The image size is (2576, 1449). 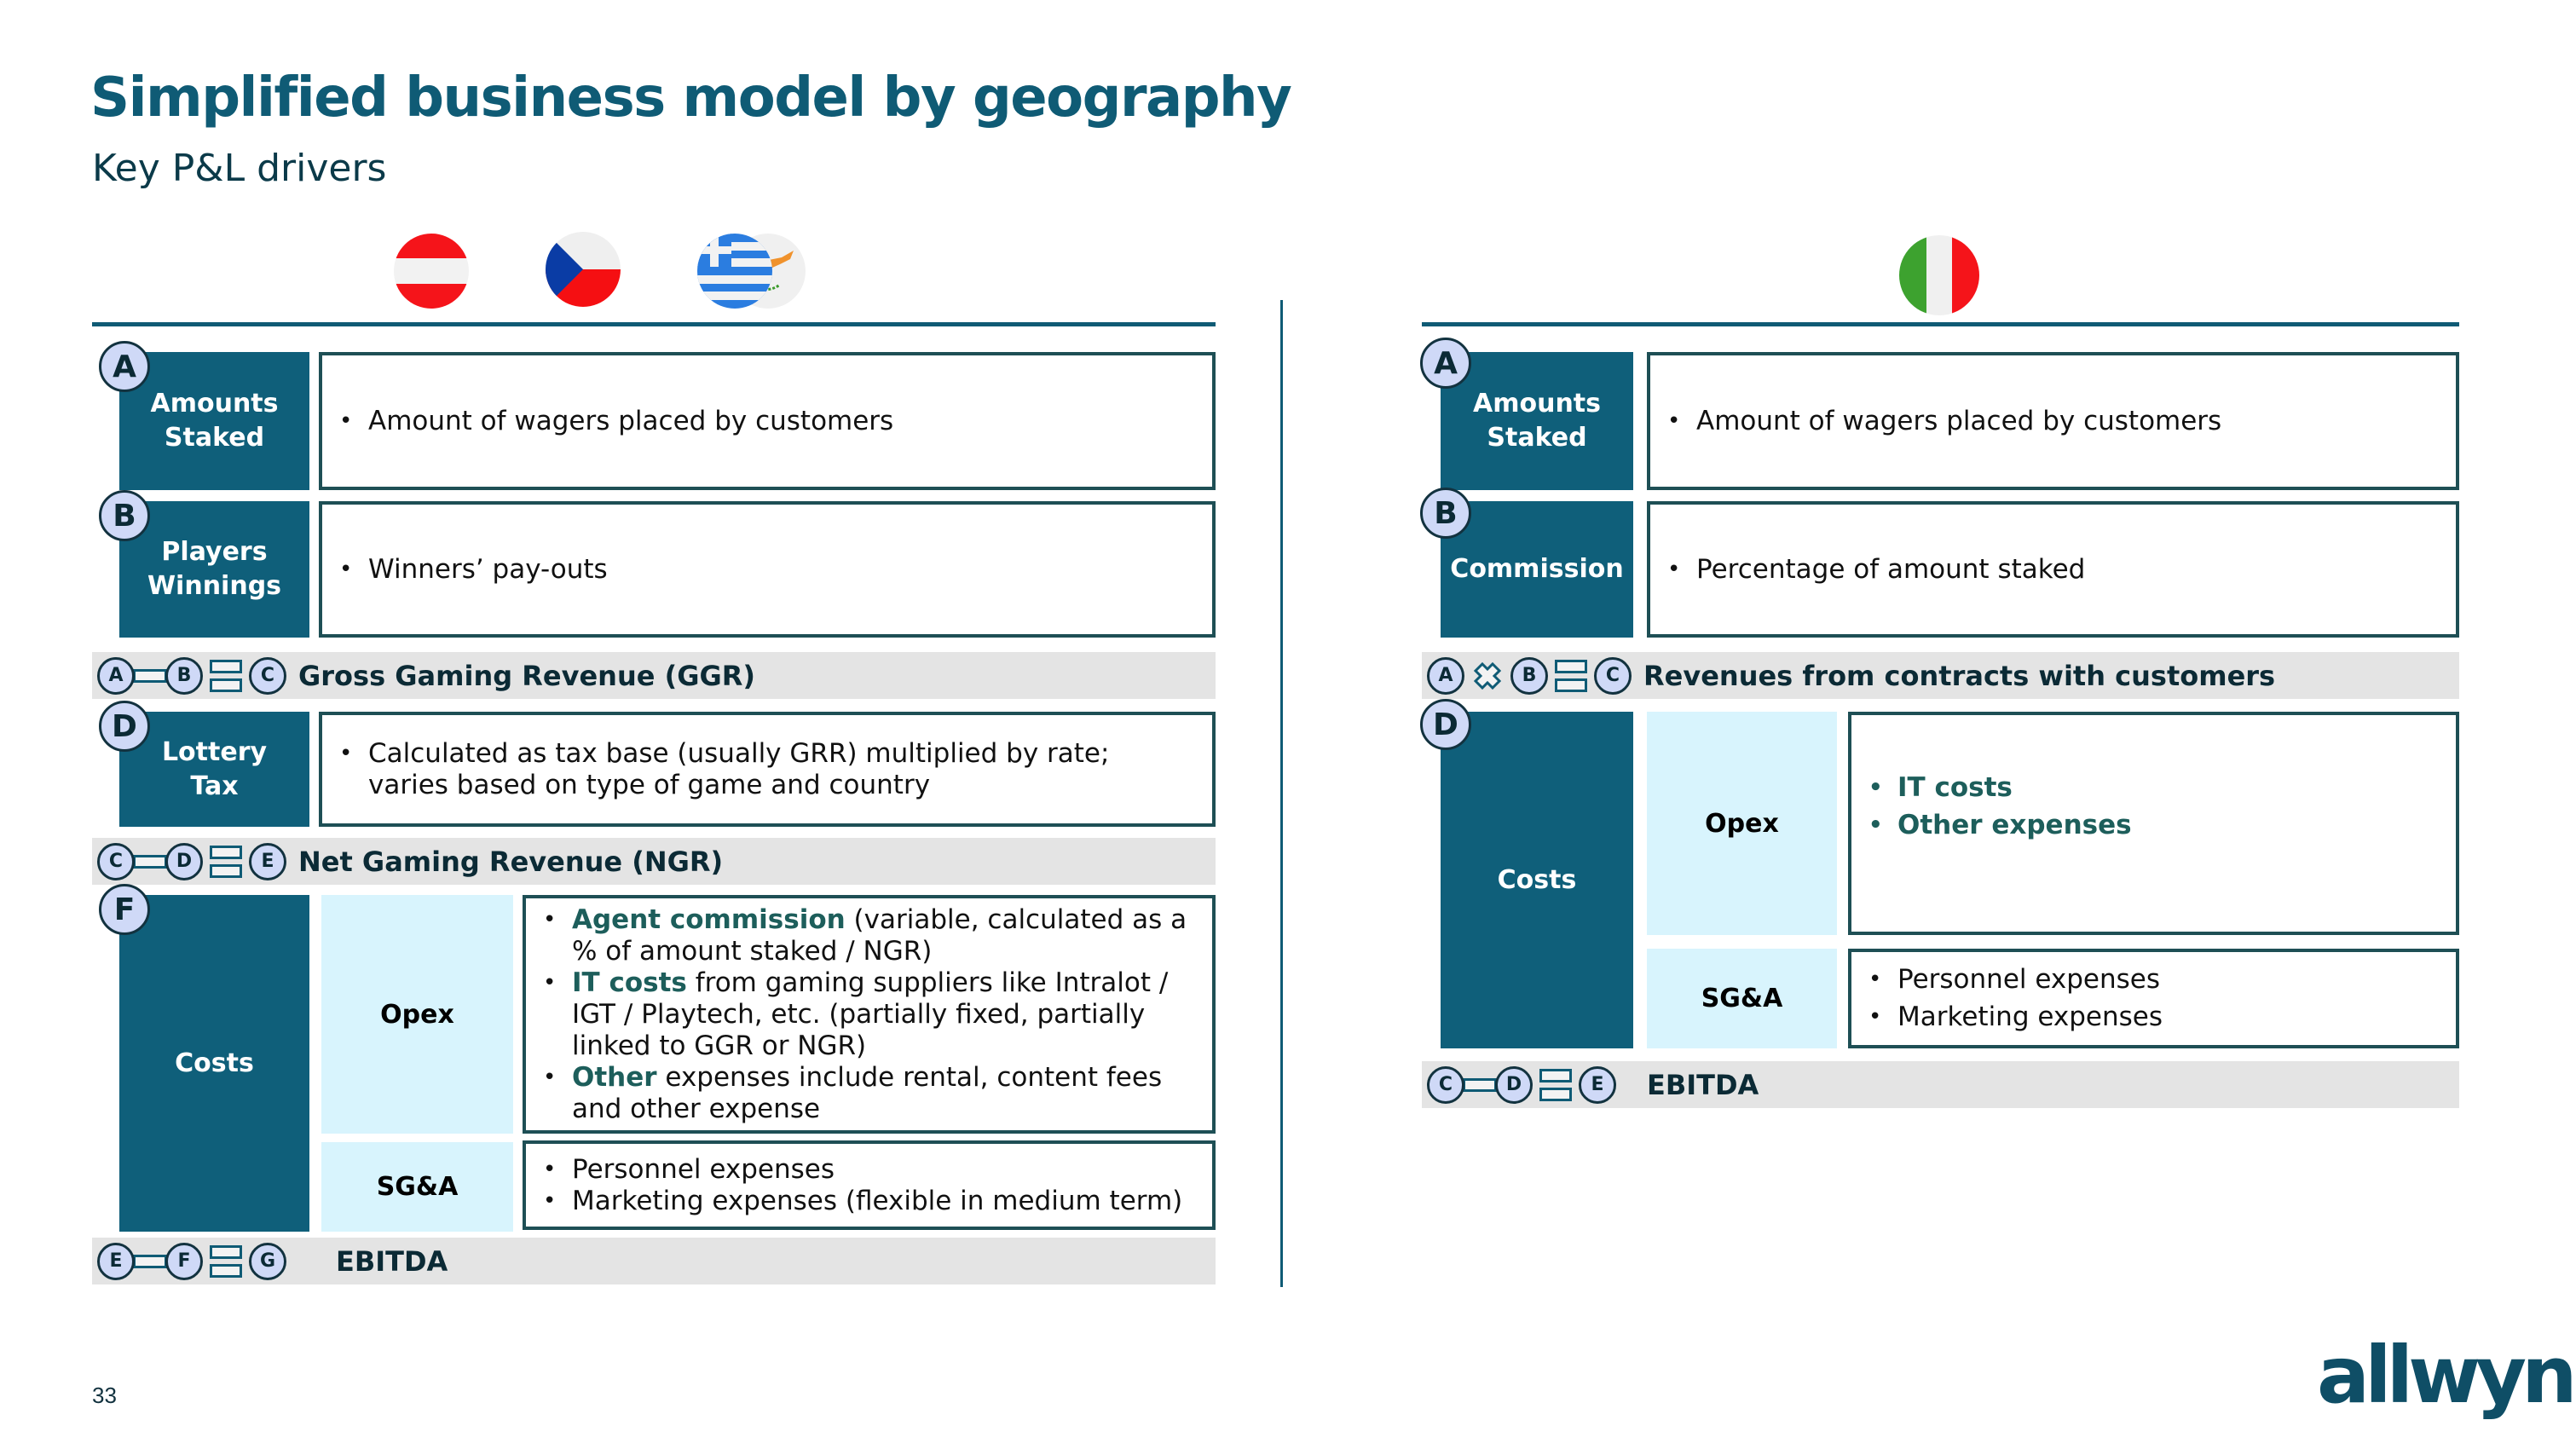 What do you see at coordinates (2446, 1375) in the screenshot?
I see `allwyn-logo: allwyn` at bounding box center [2446, 1375].